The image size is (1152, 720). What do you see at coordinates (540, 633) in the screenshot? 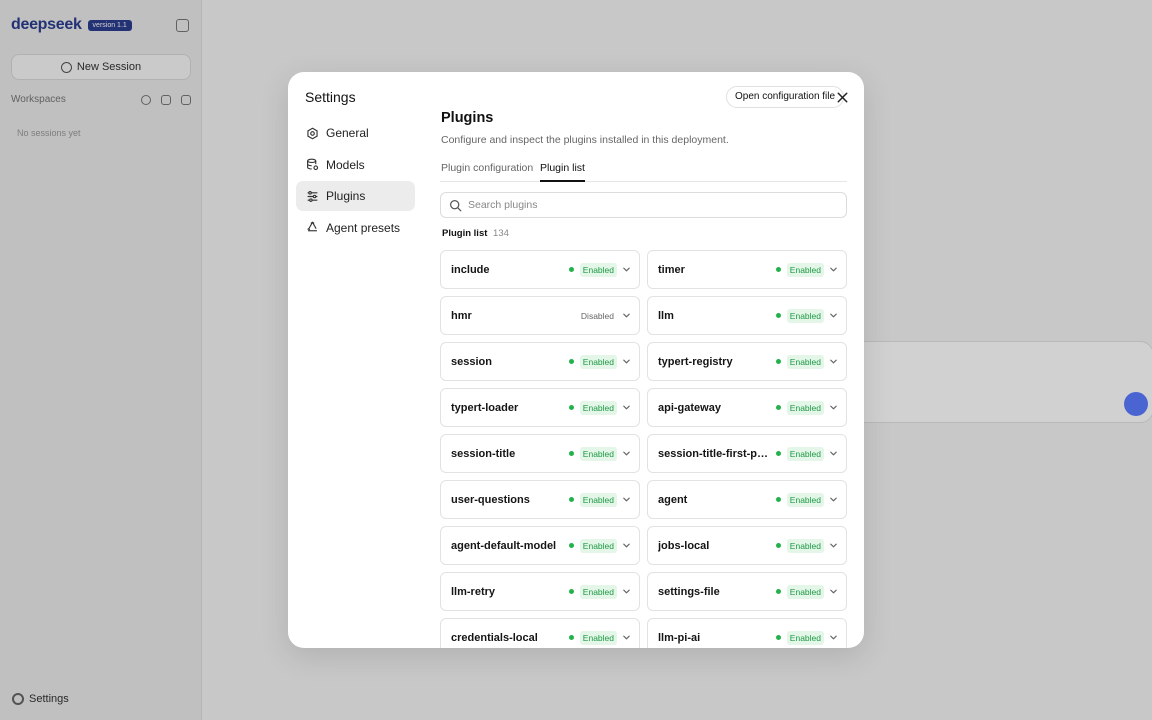
I see `plugin-card: credentials-local Enabled` at bounding box center [540, 633].